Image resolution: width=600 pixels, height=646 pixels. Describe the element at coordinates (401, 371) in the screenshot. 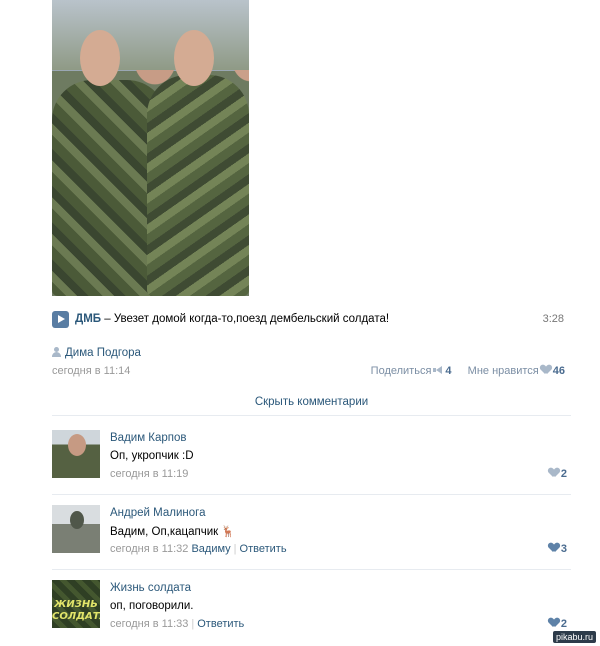

I see `share-label: Поделиться` at that location.